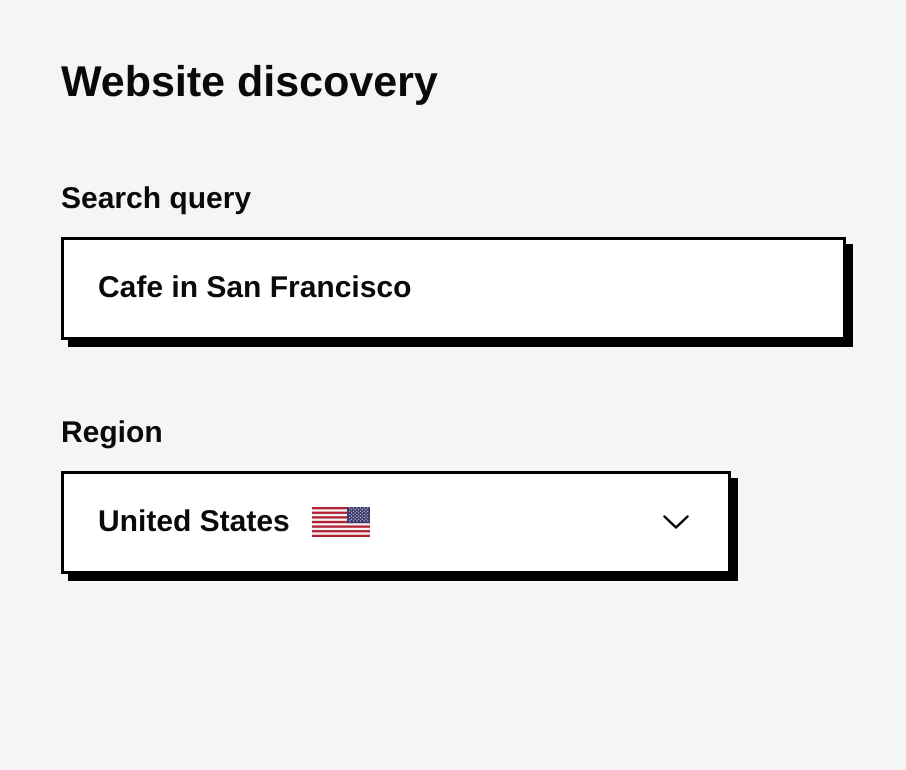  Describe the element at coordinates (249, 82) in the screenshot. I see `page-title: Website discovery` at that location.